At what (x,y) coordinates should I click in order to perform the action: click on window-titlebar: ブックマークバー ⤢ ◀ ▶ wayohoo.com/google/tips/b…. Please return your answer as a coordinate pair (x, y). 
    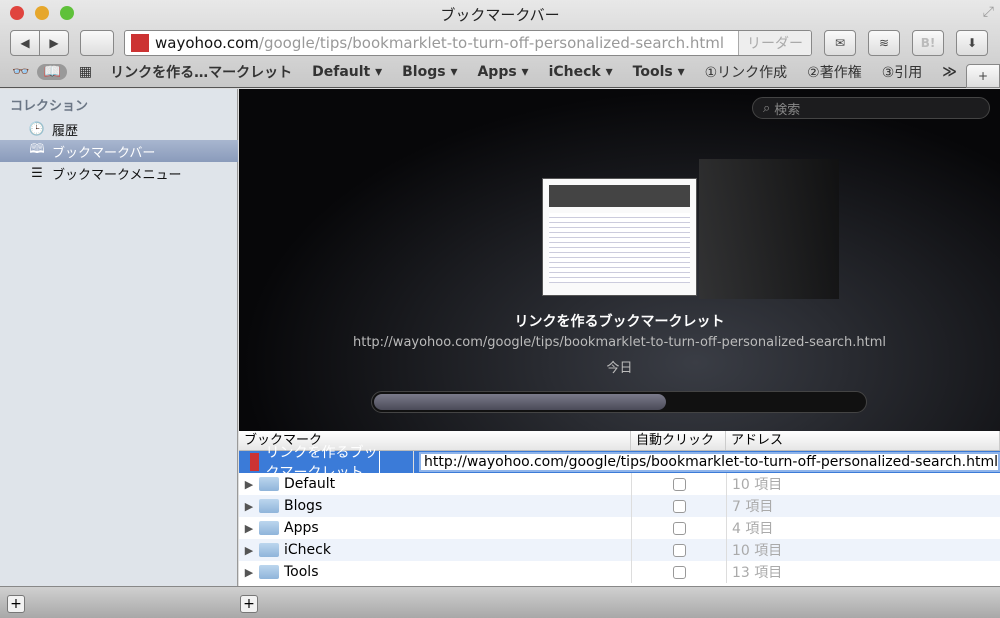
    Looking at the image, I should click on (500, 44).